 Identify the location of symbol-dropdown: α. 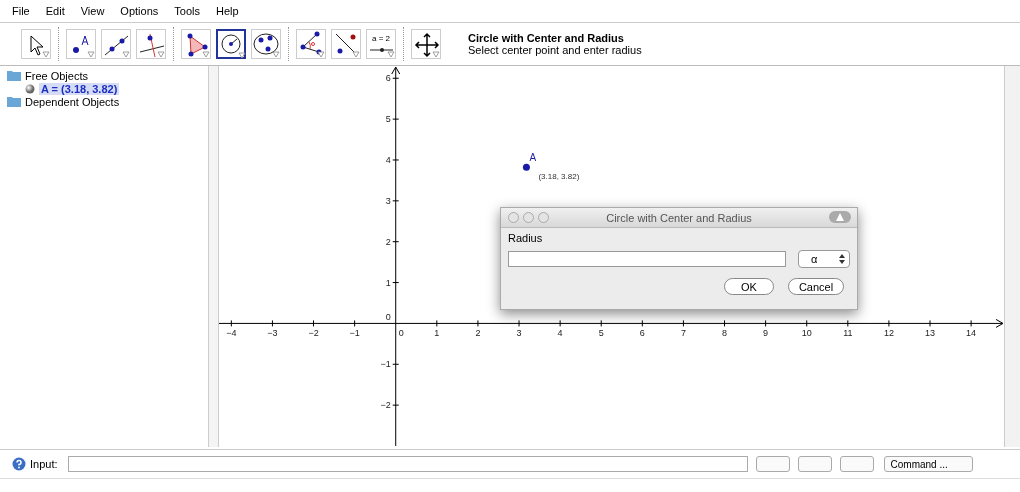
(824, 259).